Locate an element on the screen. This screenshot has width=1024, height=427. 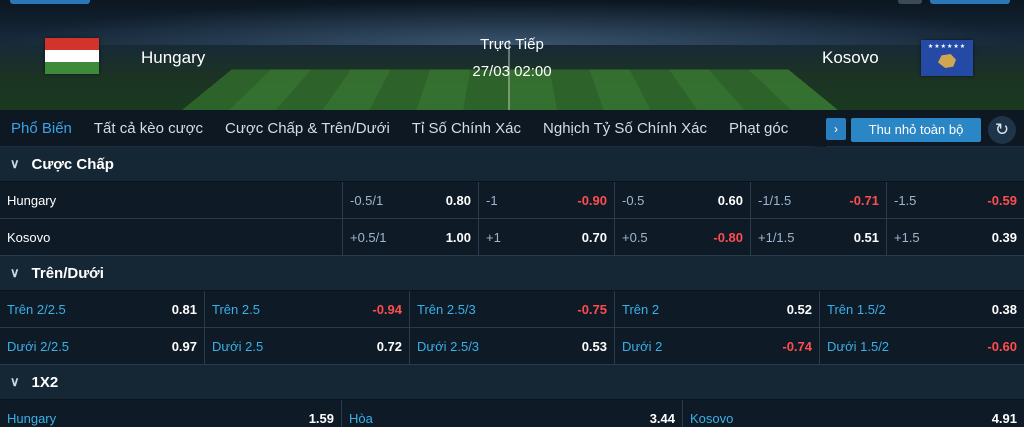
odd-value: -0.90 is located at coordinates (592, 200).